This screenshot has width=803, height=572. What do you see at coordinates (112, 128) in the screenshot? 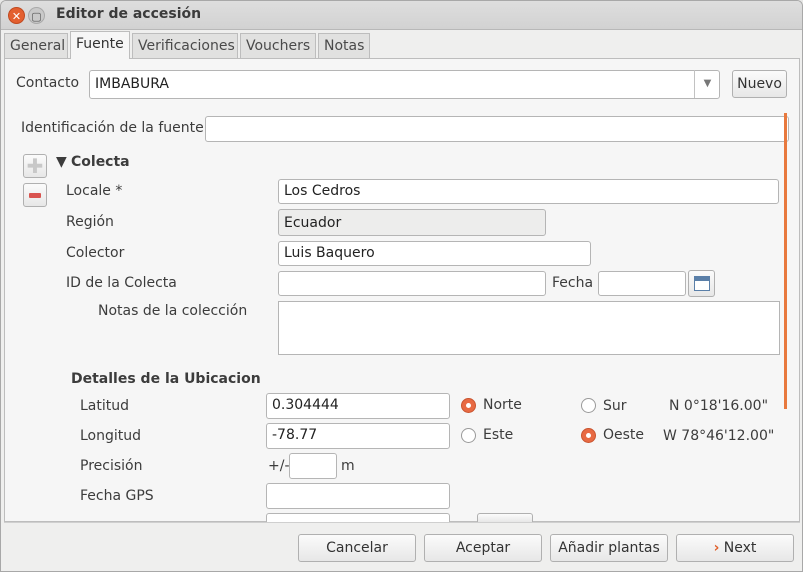
I see `source-id-label: Identificación de la fuente` at bounding box center [112, 128].